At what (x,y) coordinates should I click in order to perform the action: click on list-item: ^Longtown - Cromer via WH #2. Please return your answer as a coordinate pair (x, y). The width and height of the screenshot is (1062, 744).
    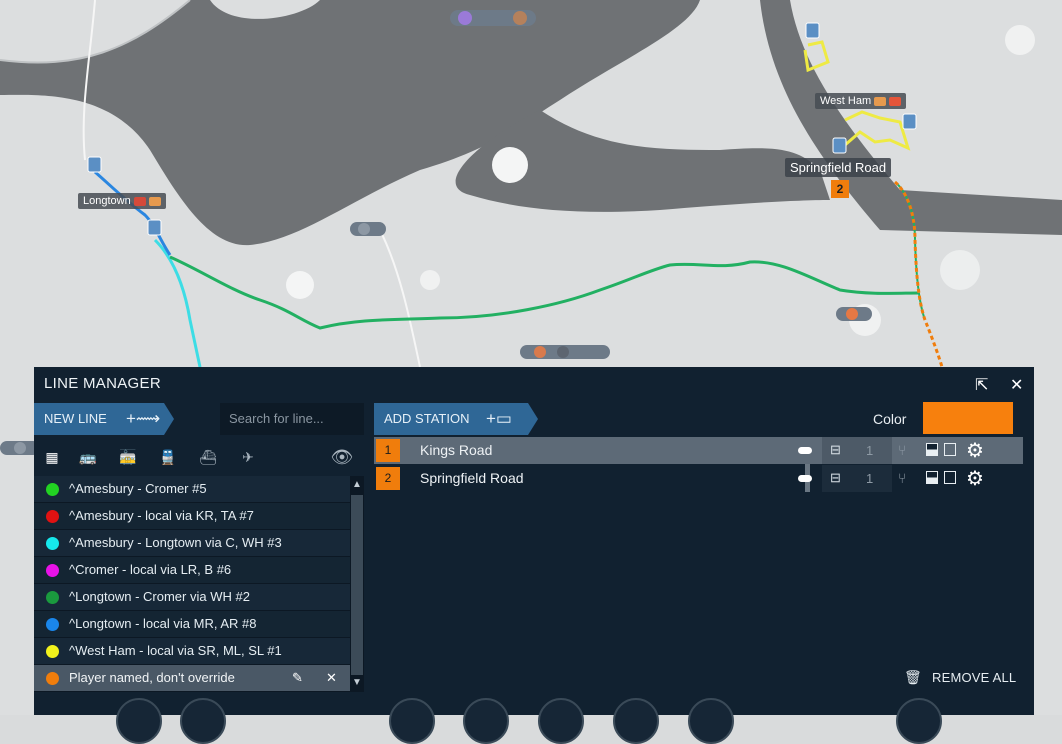
    Looking at the image, I should click on (192, 597).